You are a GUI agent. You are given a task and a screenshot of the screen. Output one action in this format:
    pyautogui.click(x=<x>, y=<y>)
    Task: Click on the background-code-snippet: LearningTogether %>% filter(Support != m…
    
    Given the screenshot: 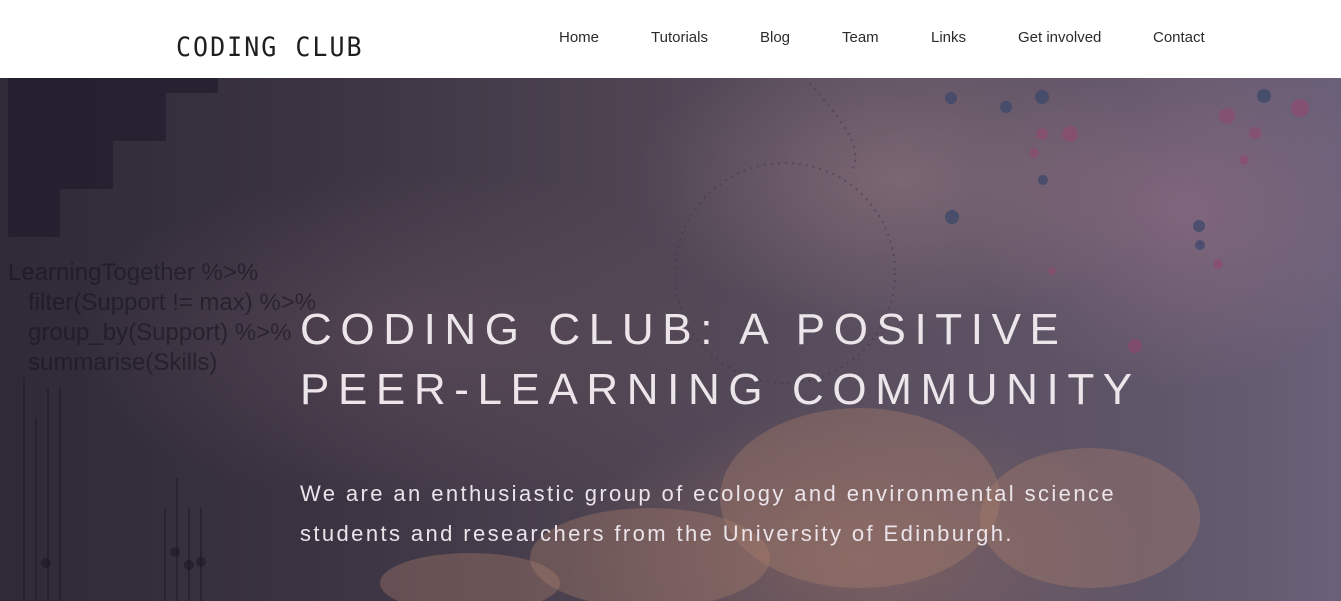 What is the action you would take?
    pyautogui.click(x=162, y=318)
    